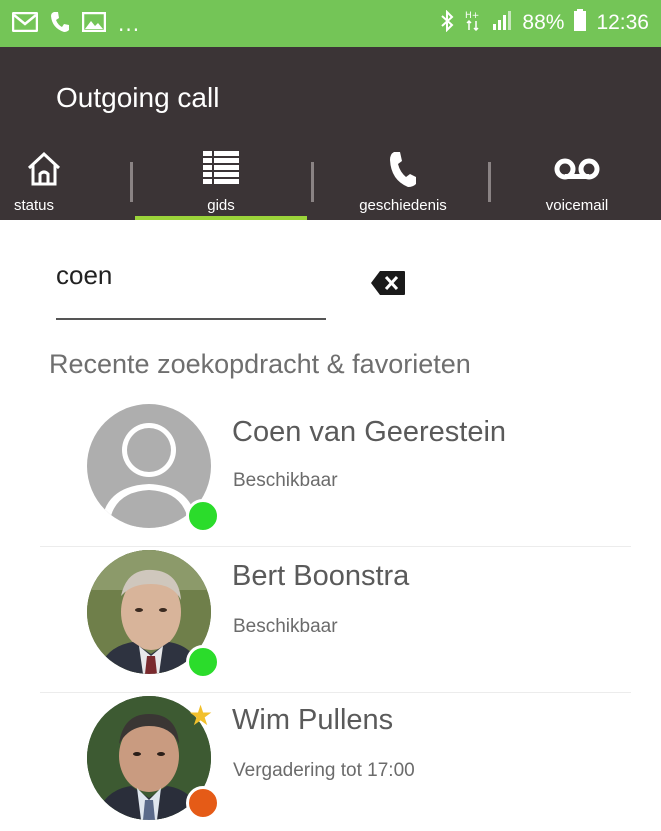  Describe the element at coordinates (403, 205) in the screenshot. I see `tab-geschiedenis-label: geschiedenis` at that location.